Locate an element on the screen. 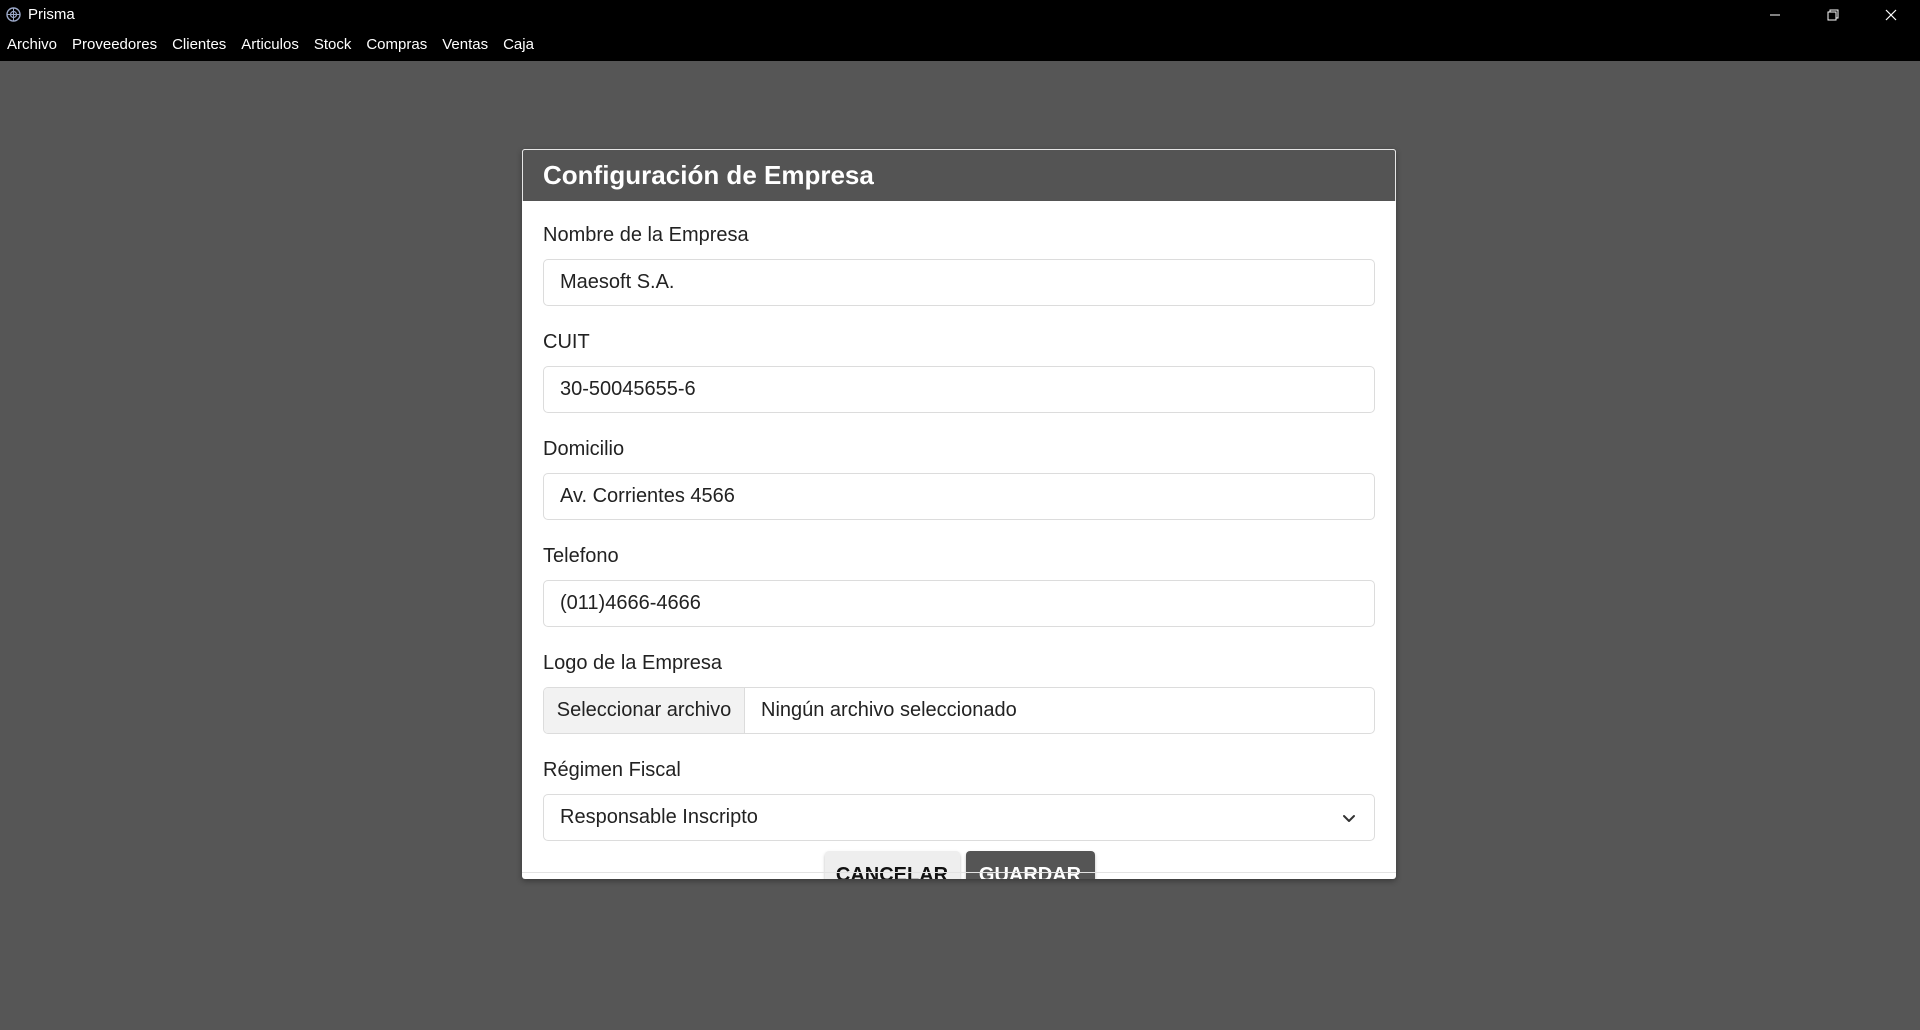 This screenshot has height=1030, width=1920. tax-regime-select: Responsable Inscripto is located at coordinates (959, 817).